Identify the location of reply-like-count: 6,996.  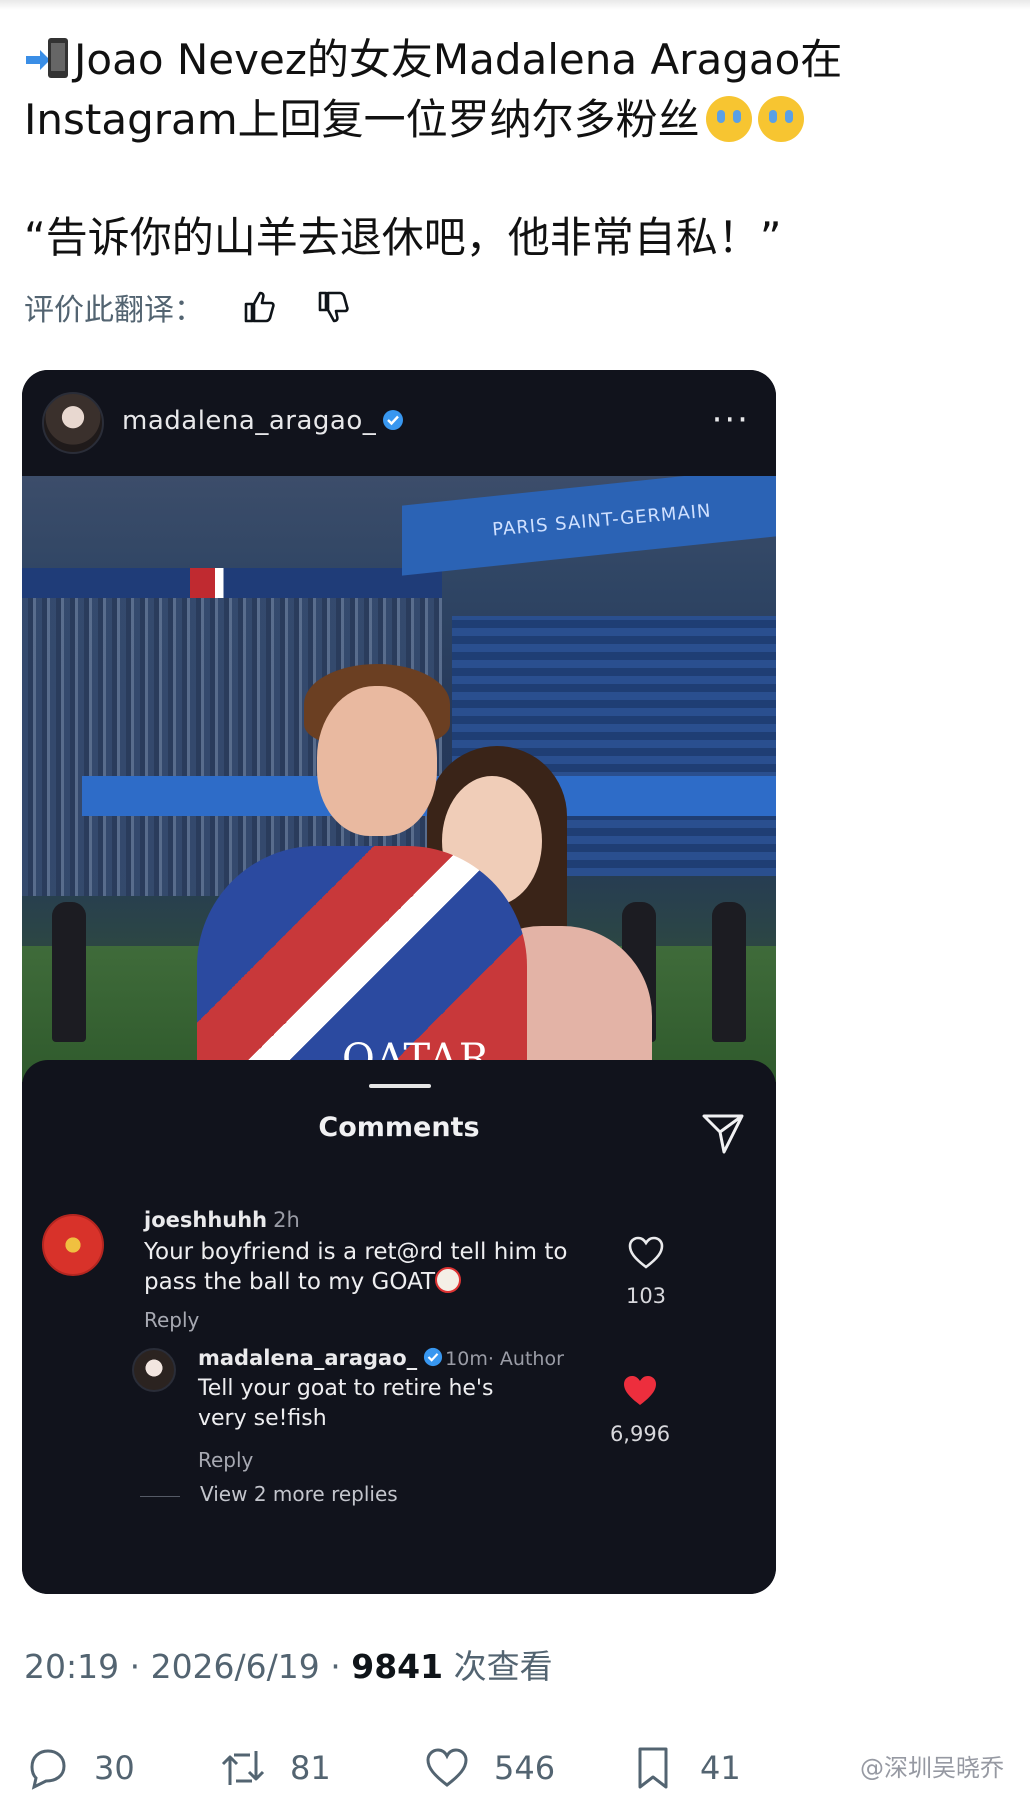
(640, 1434).